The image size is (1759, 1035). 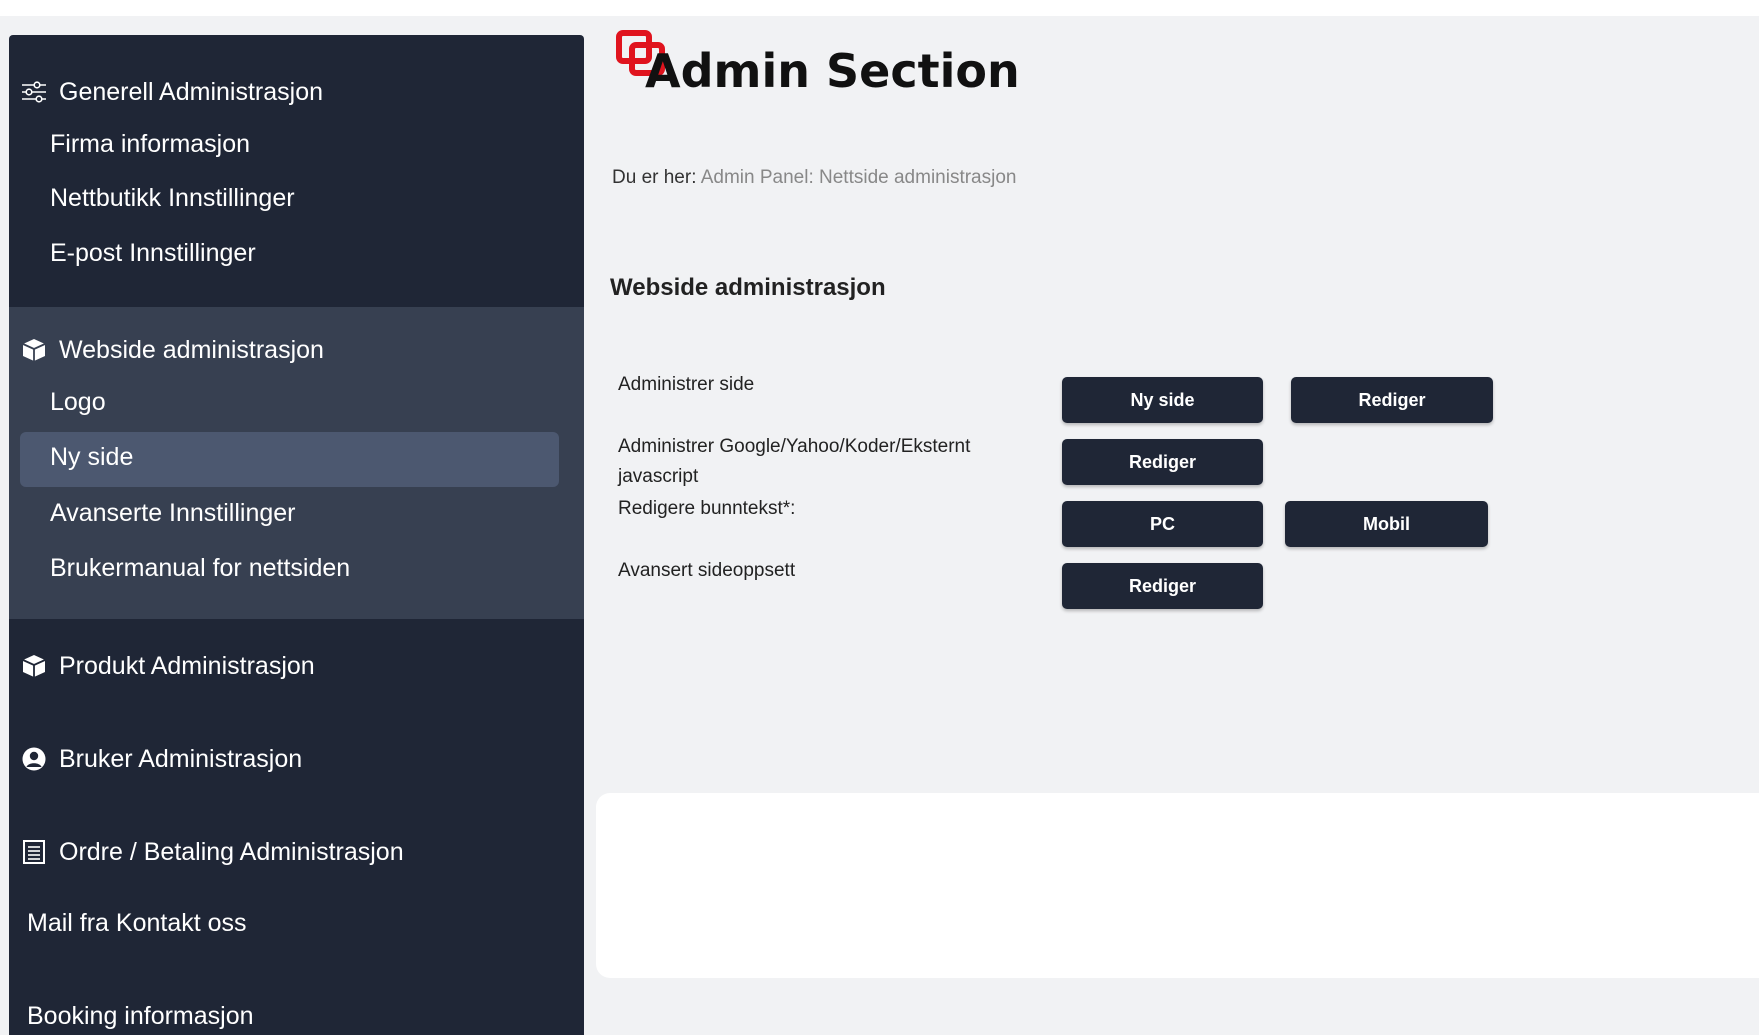 I want to click on sidebar-header-user: Bruker Administrasjon, so click(x=160, y=759).